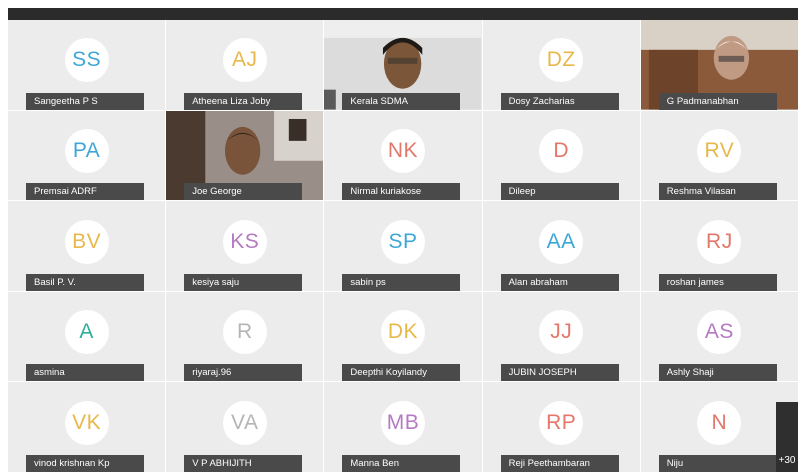  I want to click on participant-tile: BV Basil P. V., so click(87, 246).